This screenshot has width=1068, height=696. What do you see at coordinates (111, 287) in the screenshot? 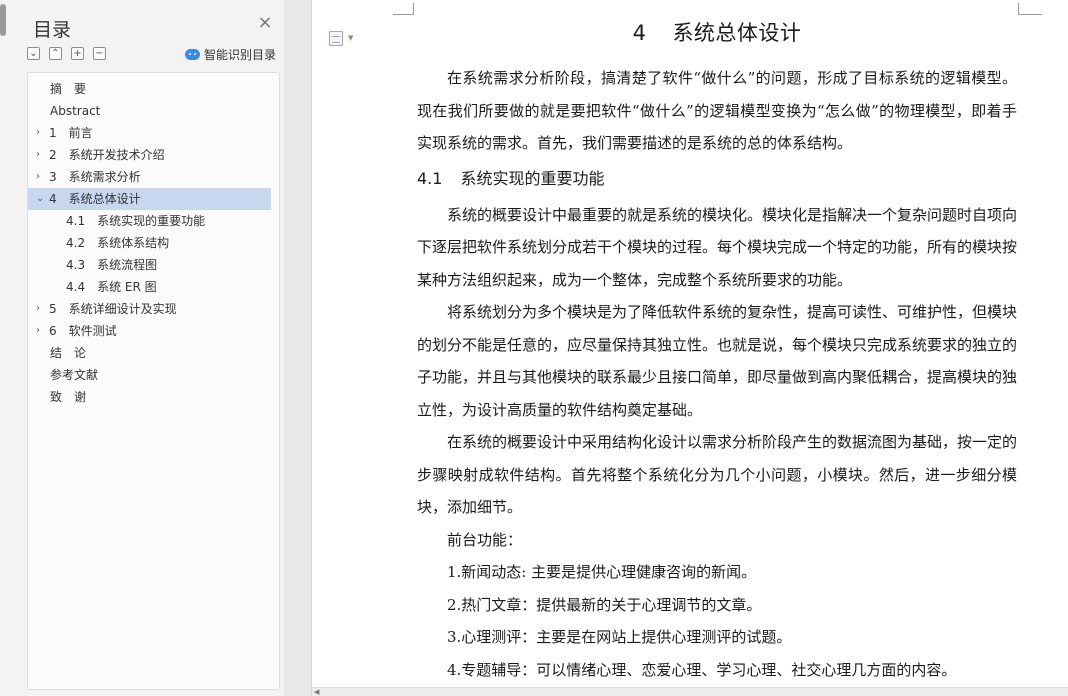
I see `toc-item-label: 4.4 系统 ER 图` at bounding box center [111, 287].